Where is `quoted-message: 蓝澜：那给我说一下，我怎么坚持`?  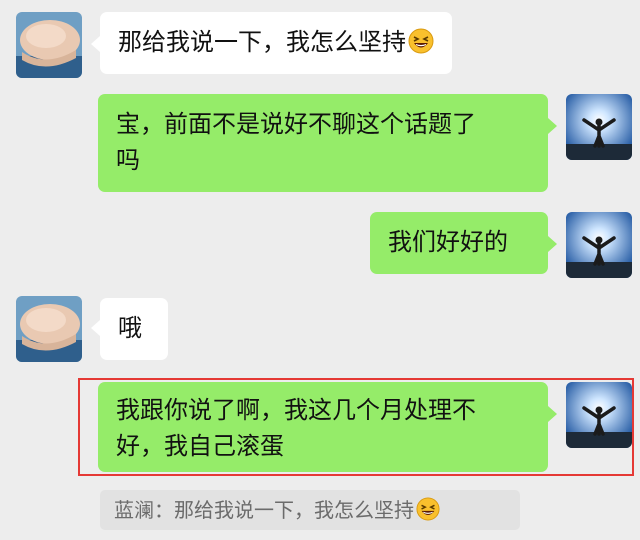 quoted-message: 蓝澜：那给我说一下，我怎么坚持 is located at coordinates (310, 510).